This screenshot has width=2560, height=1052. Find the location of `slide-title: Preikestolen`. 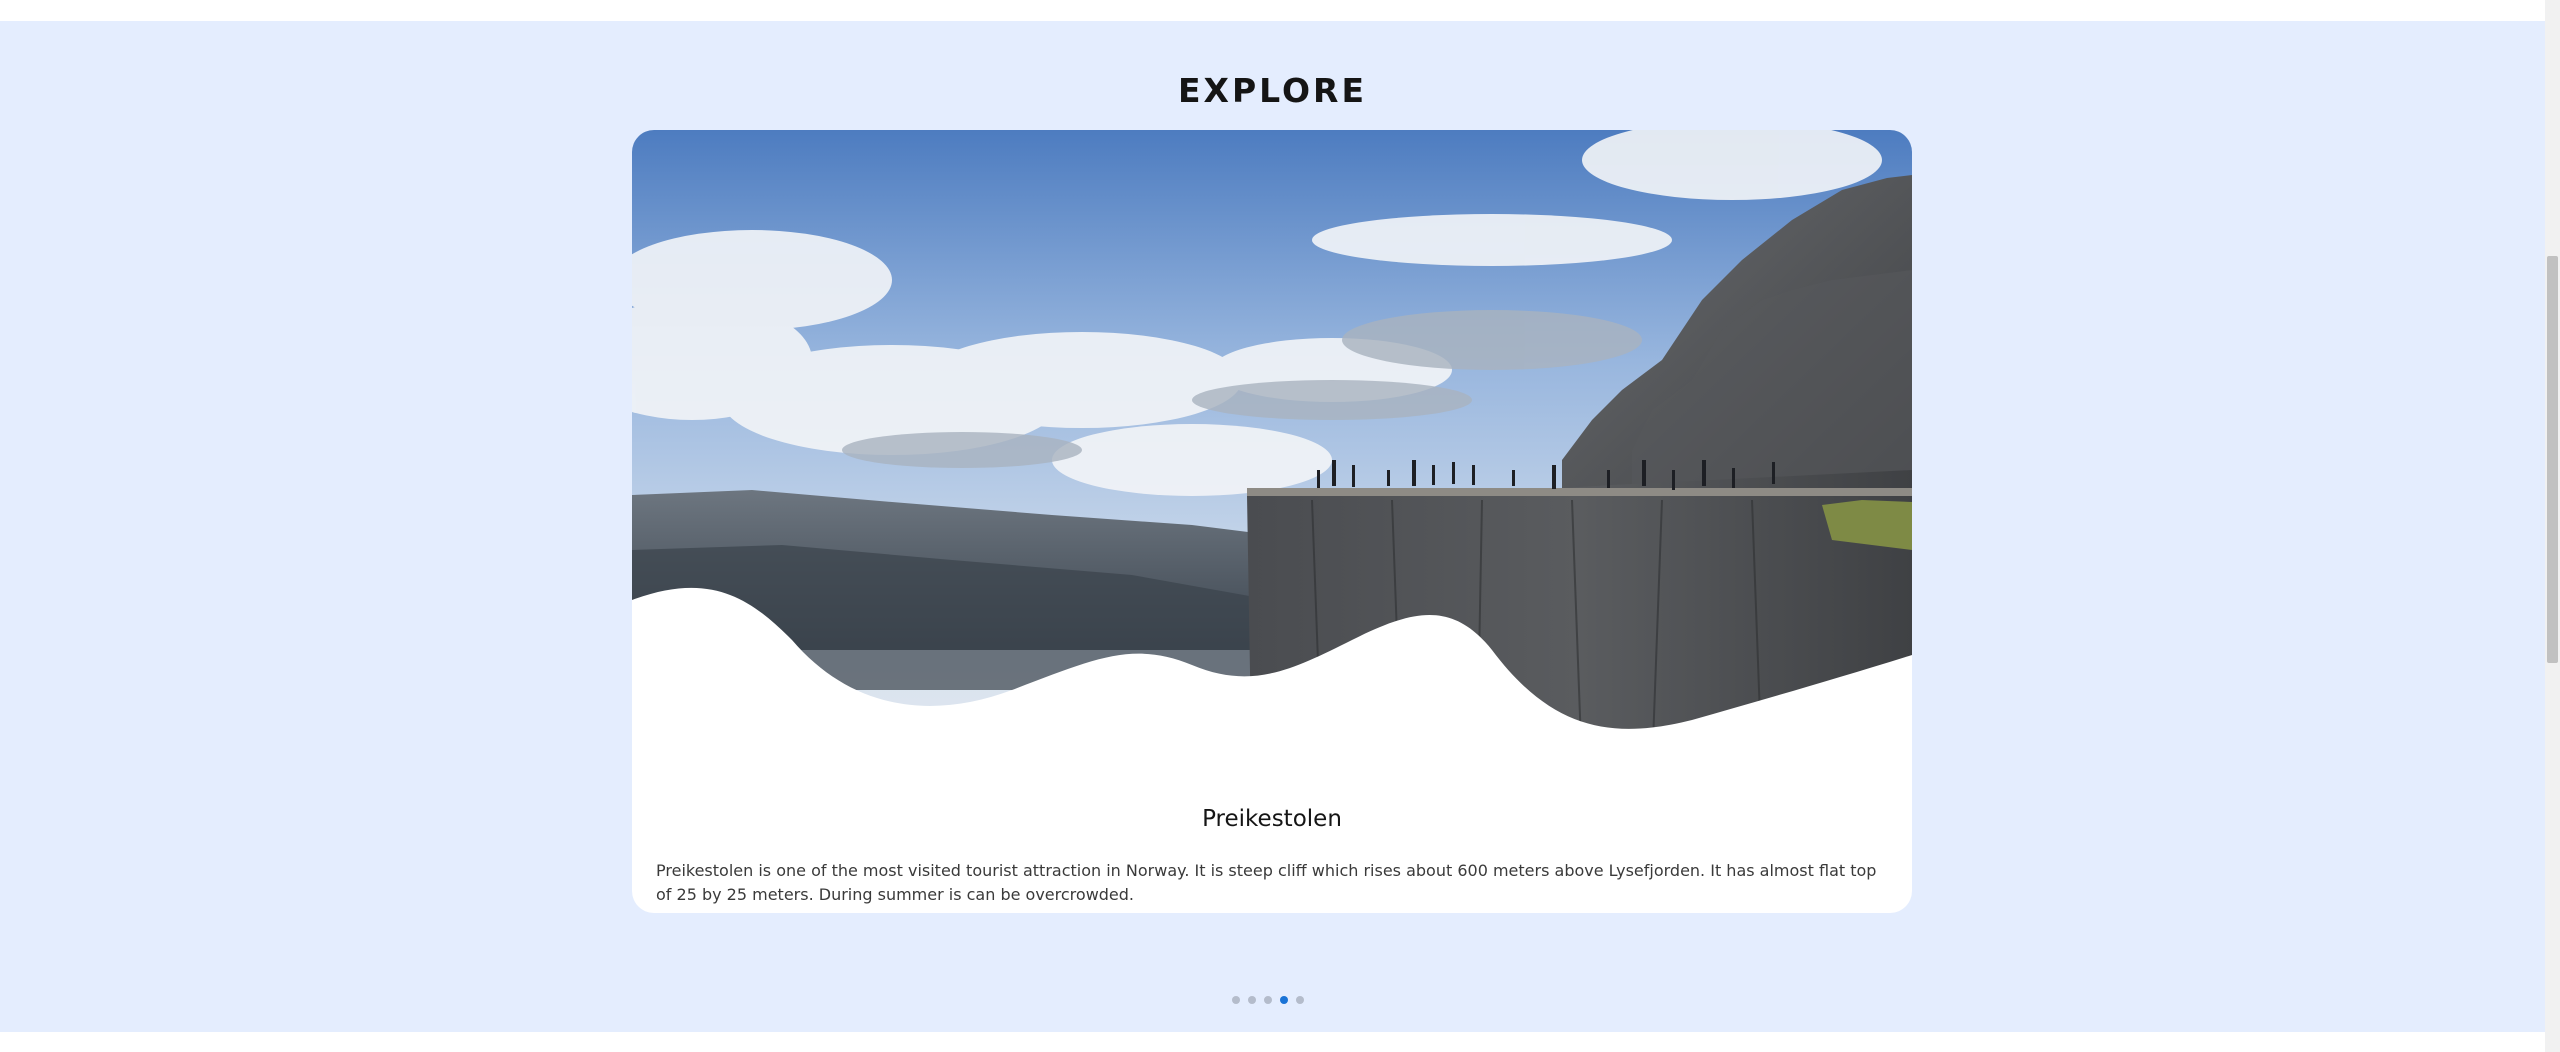

slide-title: Preikestolen is located at coordinates (1272, 819).